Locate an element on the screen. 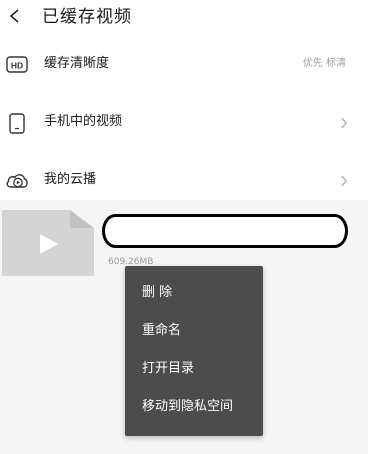 The height and width of the screenshot is (454, 368). phone-videos-row: 手机中的视频 is located at coordinates (184, 123).